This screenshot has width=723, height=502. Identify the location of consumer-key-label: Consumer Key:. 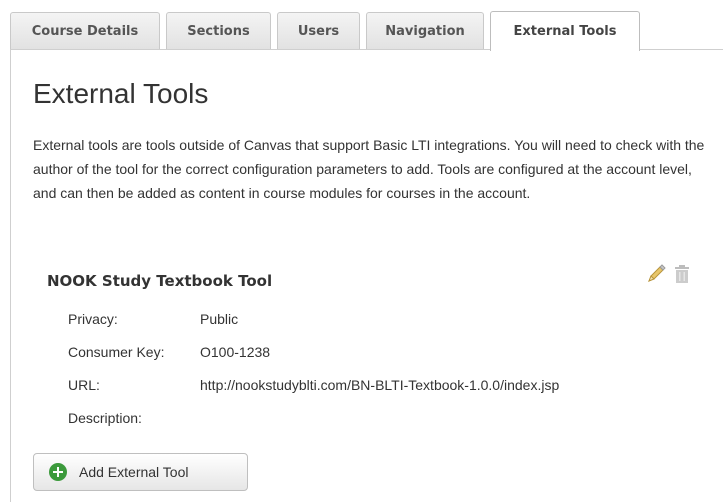
(116, 352).